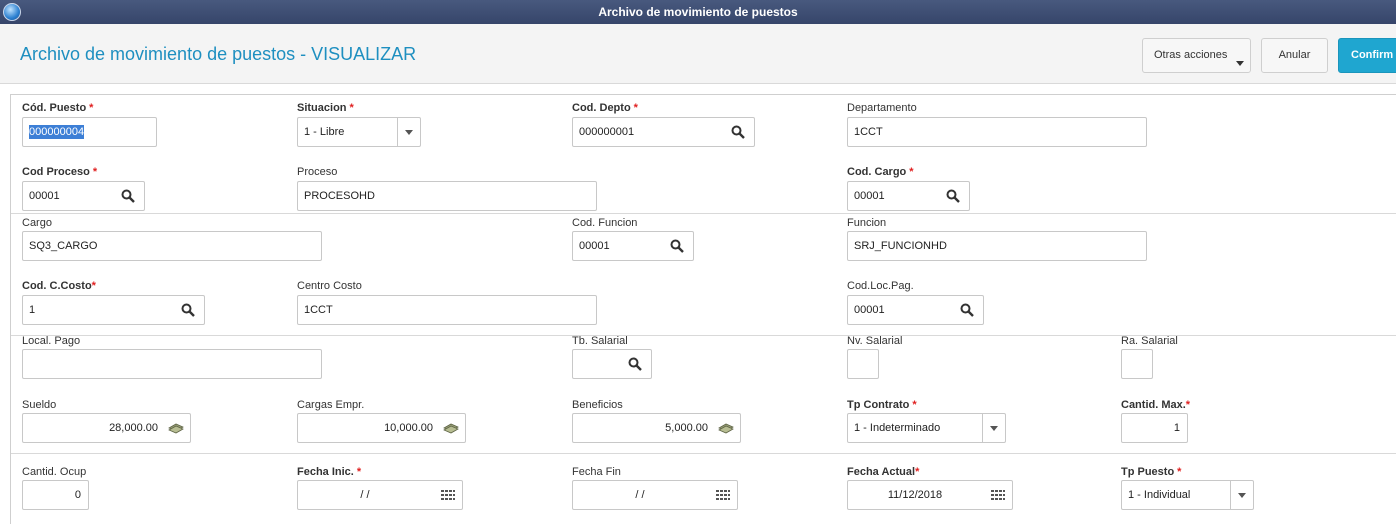  Describe the element at coordinates (640, 495) in the screenshot. I see `fecha-fin-value: / /` at that location.